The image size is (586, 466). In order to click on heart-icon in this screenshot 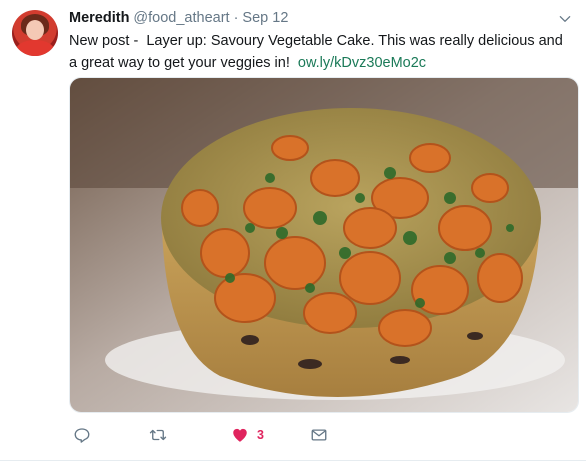, I will do `click(240, 435)`.